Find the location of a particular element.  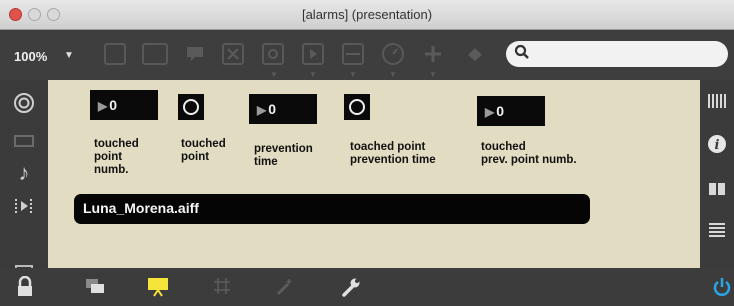

grid-view-icon is located at coordinates (115, 54).